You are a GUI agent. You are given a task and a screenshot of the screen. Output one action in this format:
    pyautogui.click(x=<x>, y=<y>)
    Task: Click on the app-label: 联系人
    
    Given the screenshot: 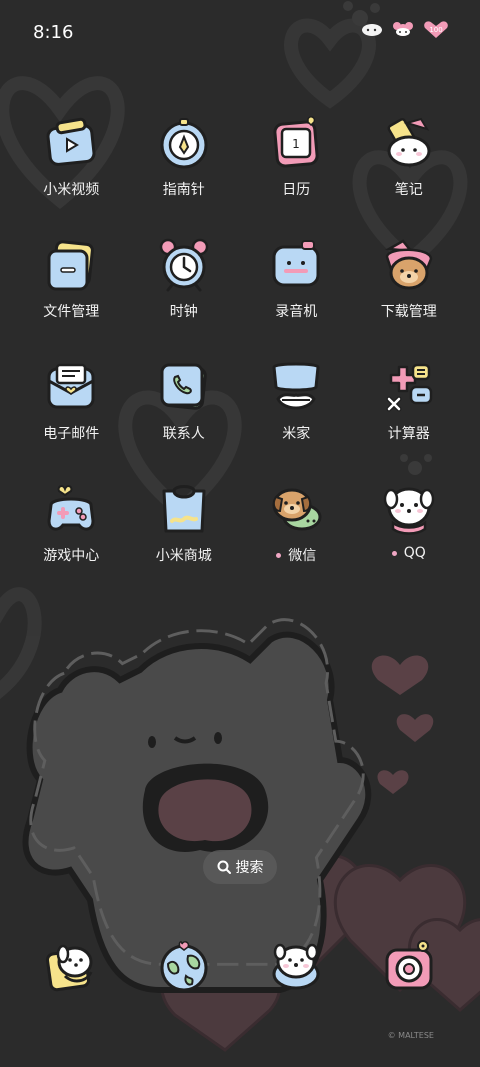 What is the action you would take?
    pyautogui.click(x=183, y=434)
    